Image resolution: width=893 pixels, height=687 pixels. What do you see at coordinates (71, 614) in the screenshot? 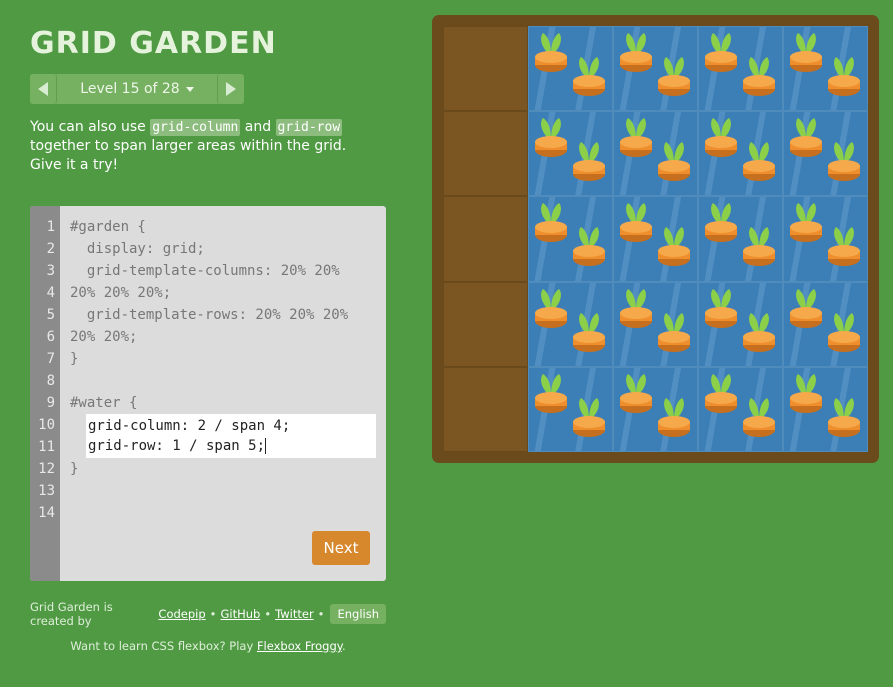
I see `credits-text: Grid Garden is created by` at bounding box center [71, 614].